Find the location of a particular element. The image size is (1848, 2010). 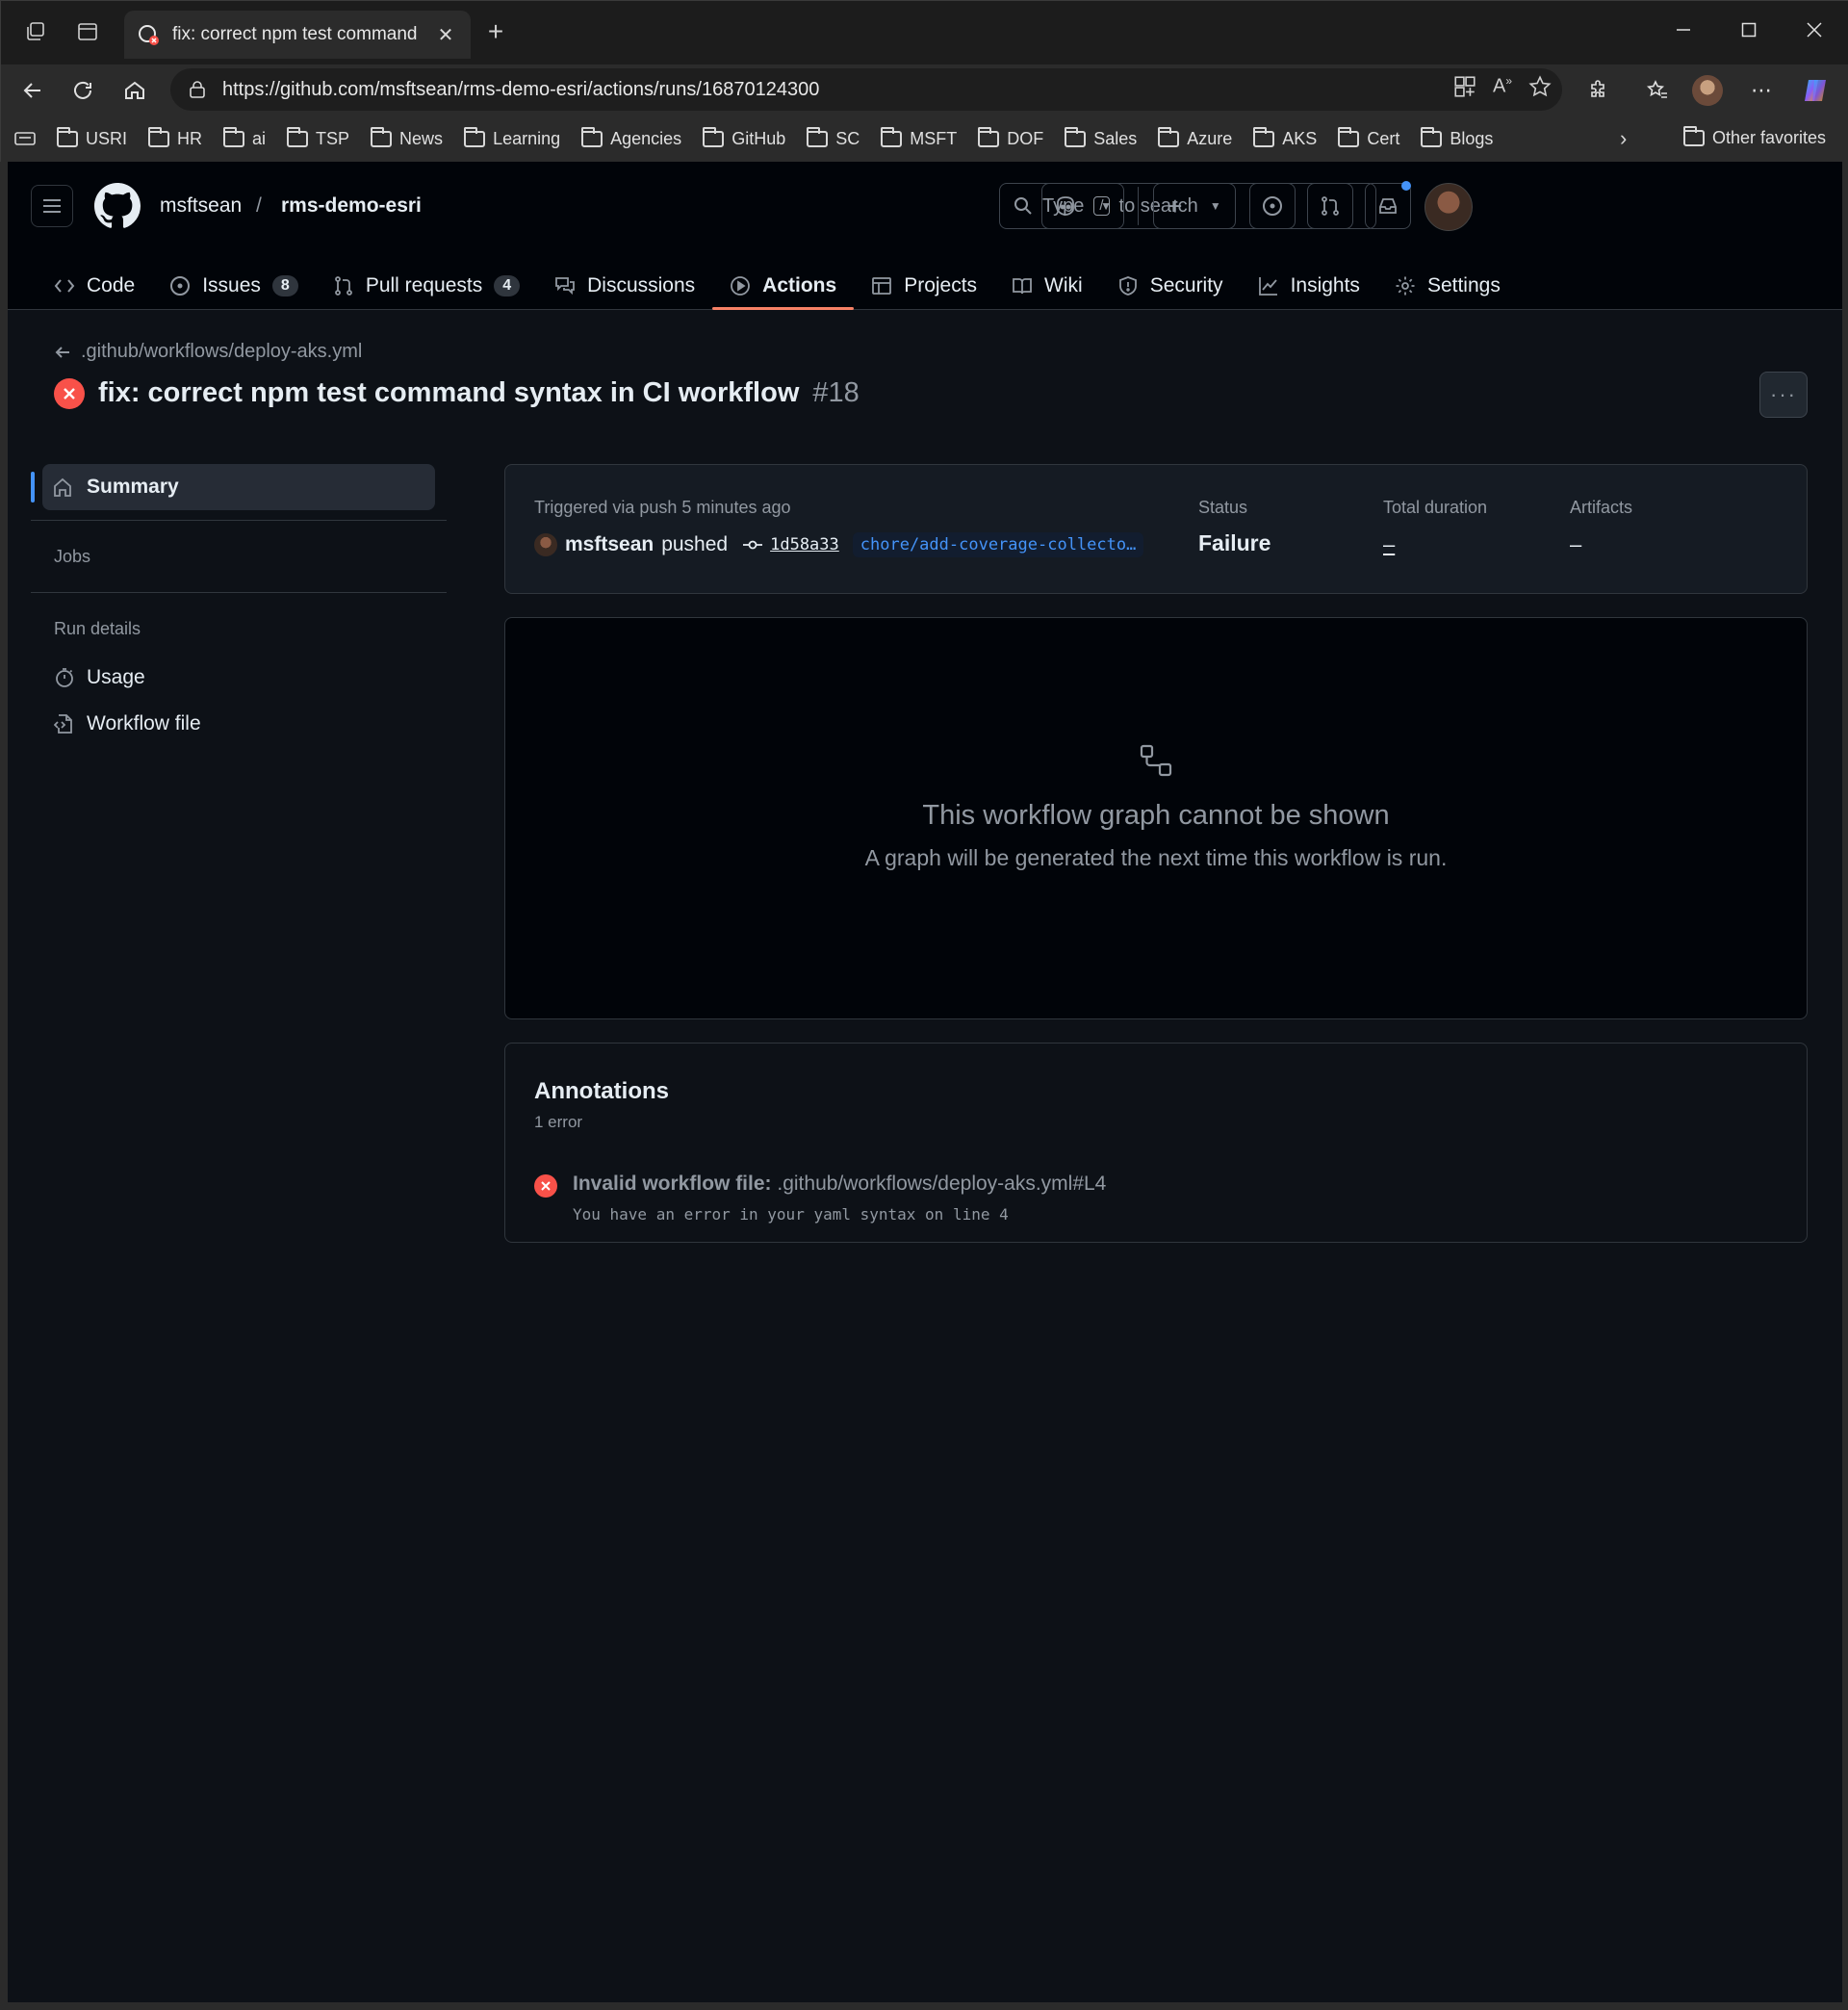

annotation-error-label: Invalid workflow file: is located at coordinates (672, 1184).